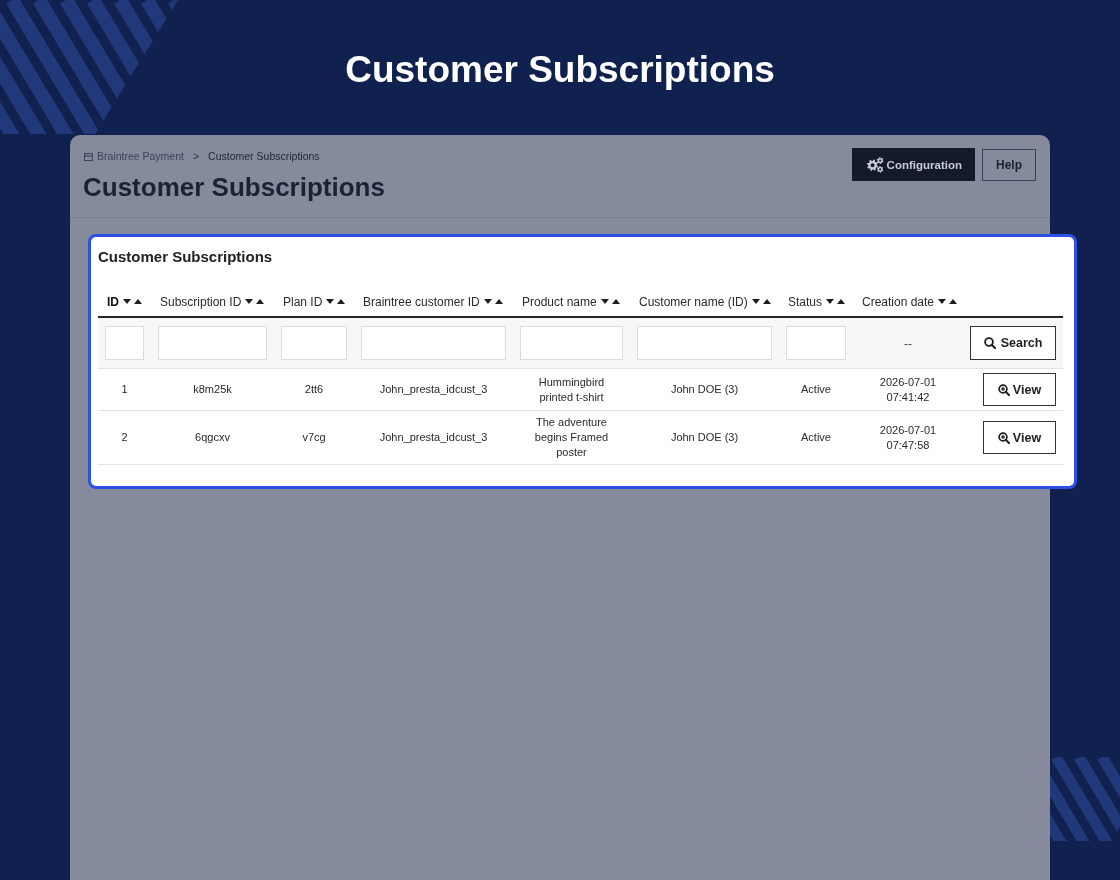  Describe the element at coordinates (874, 164) in the screenshot. I see `gears-icon` at that location.